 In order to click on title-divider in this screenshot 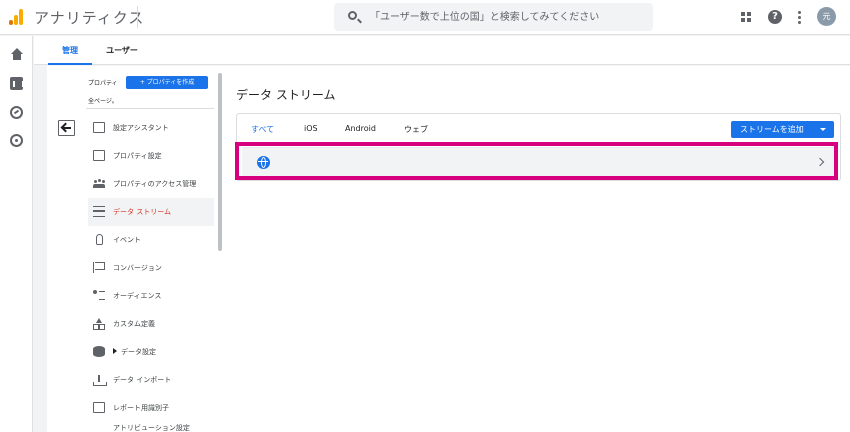, I will do `click(137, 17)`.